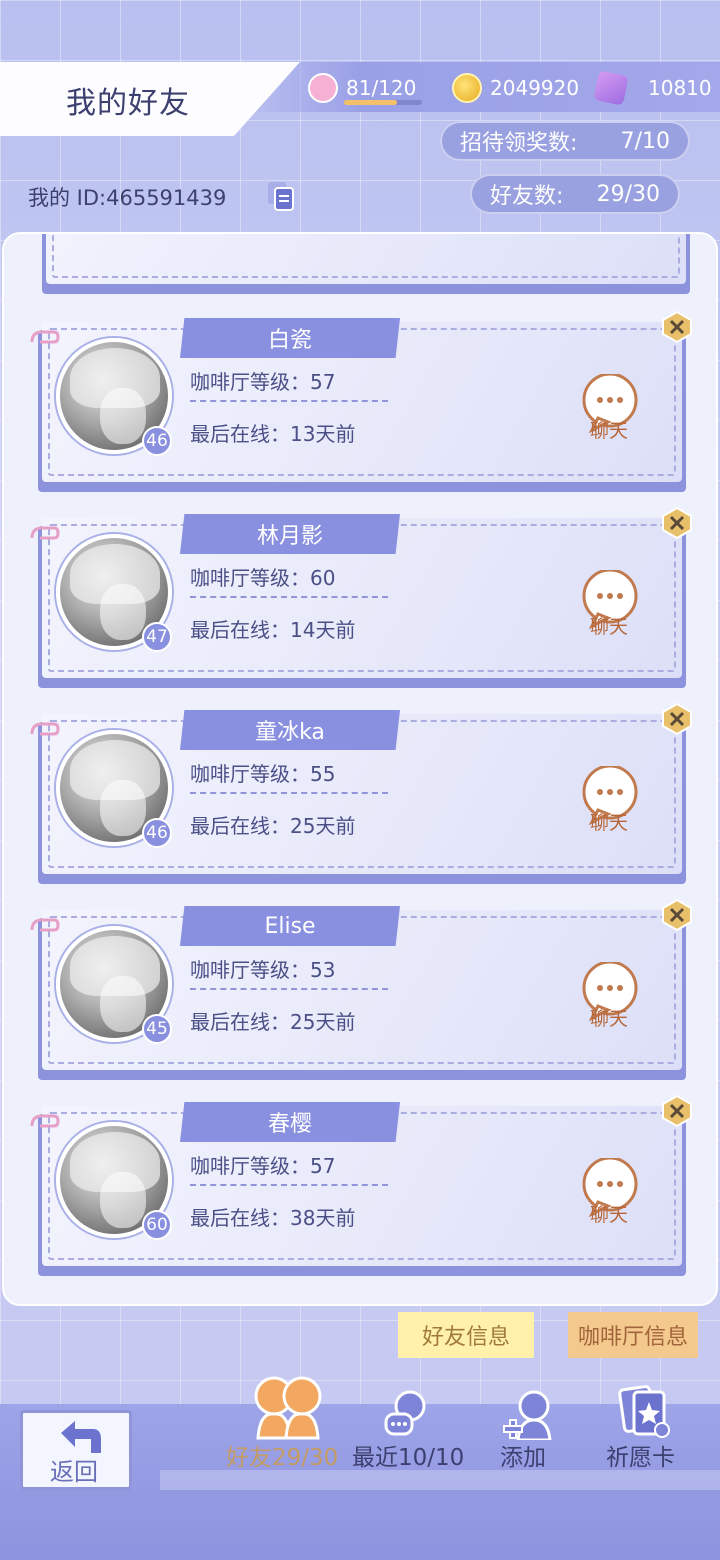 Image resolution: width=720 pixels, height=1560 pixels. What do you see at coordinates (366, 264) in the screenshot?
I see `friend-card-partial` at bounding box center [366, 264].